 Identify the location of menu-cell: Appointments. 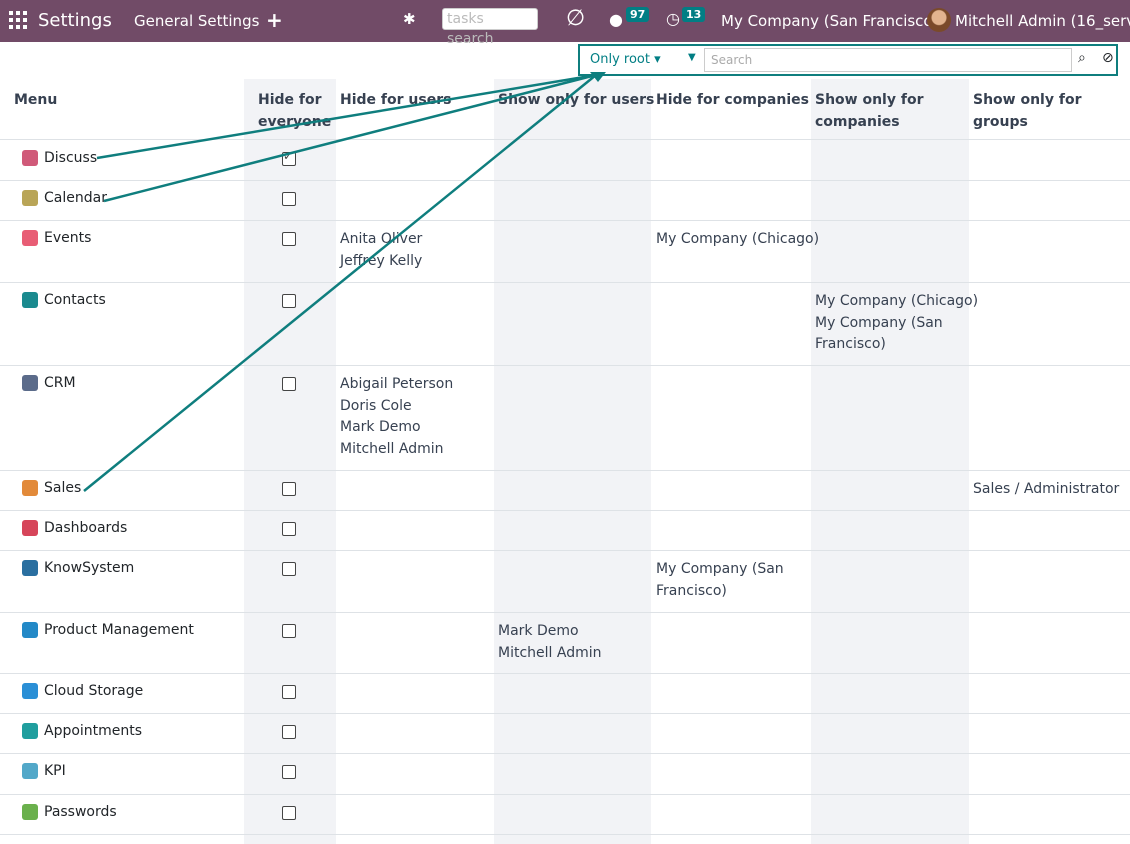
(82, 731).